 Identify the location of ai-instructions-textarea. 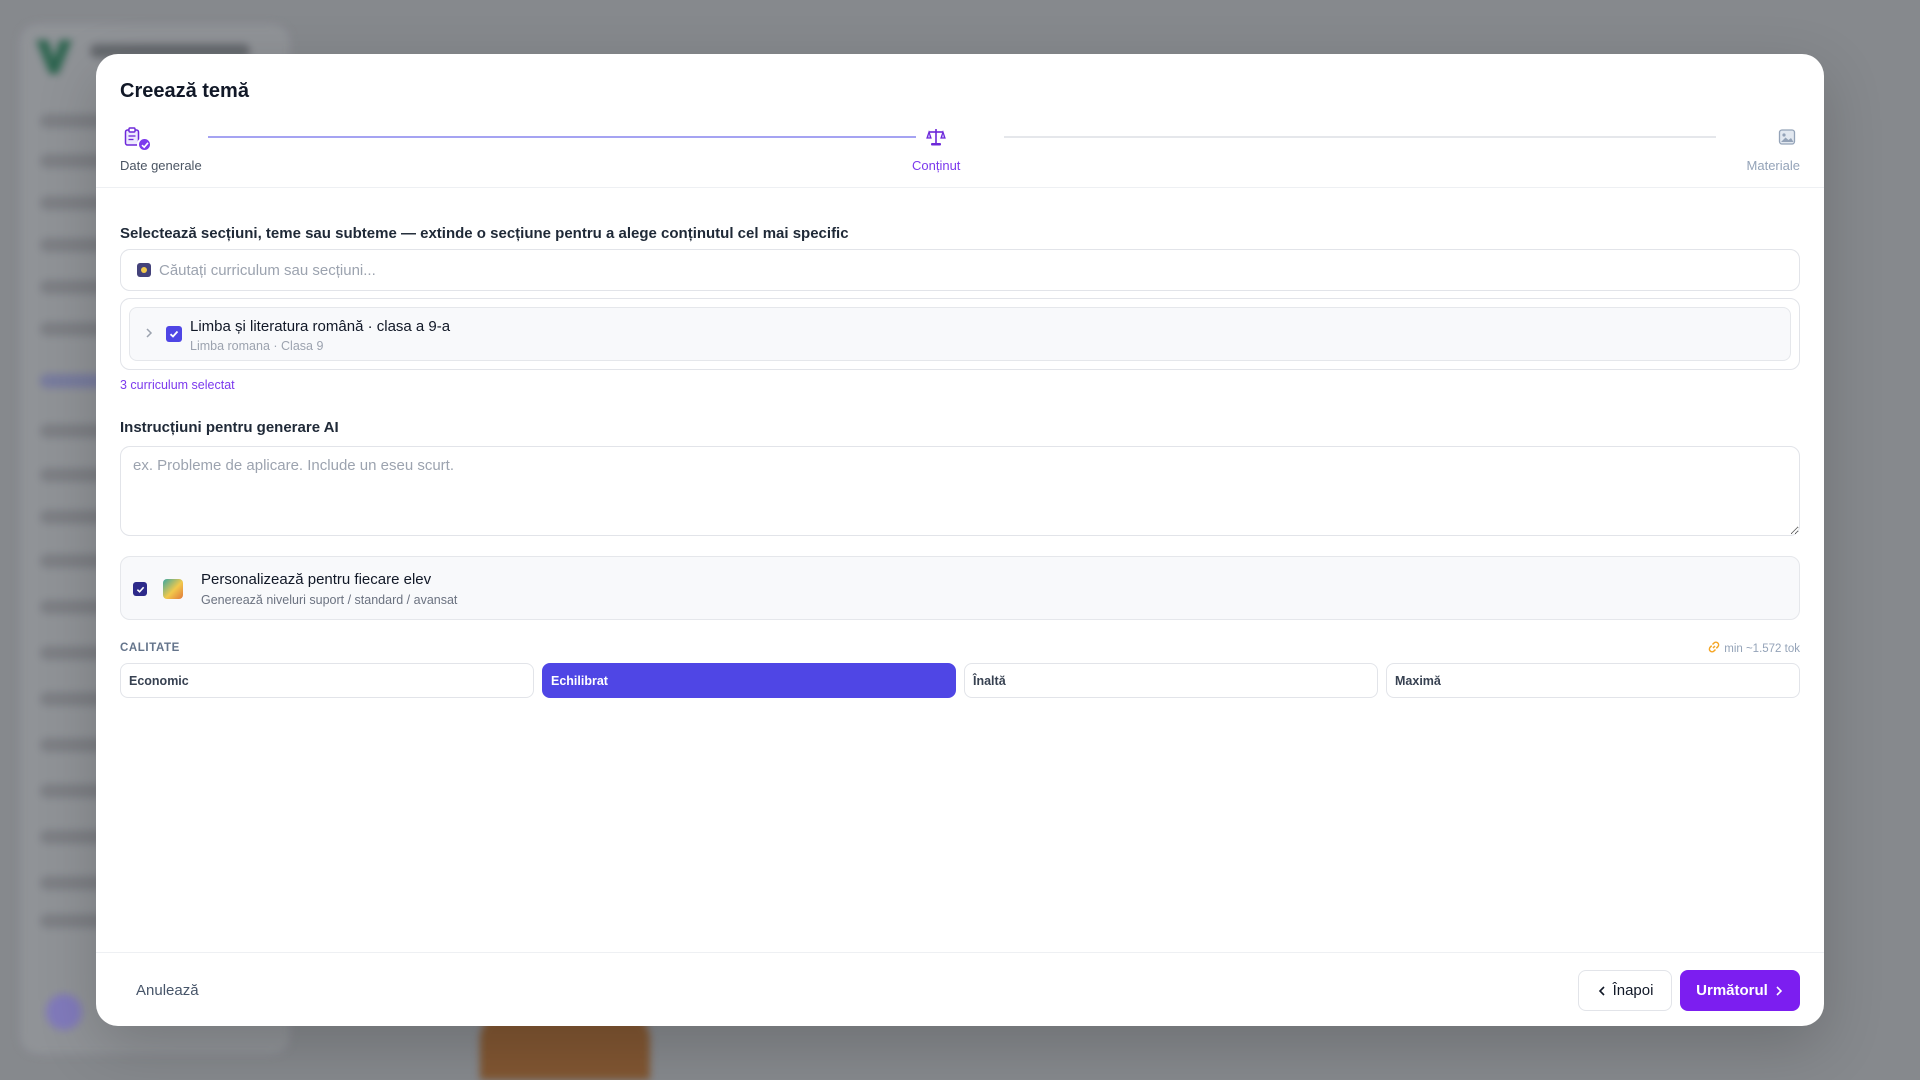
(960, 491).